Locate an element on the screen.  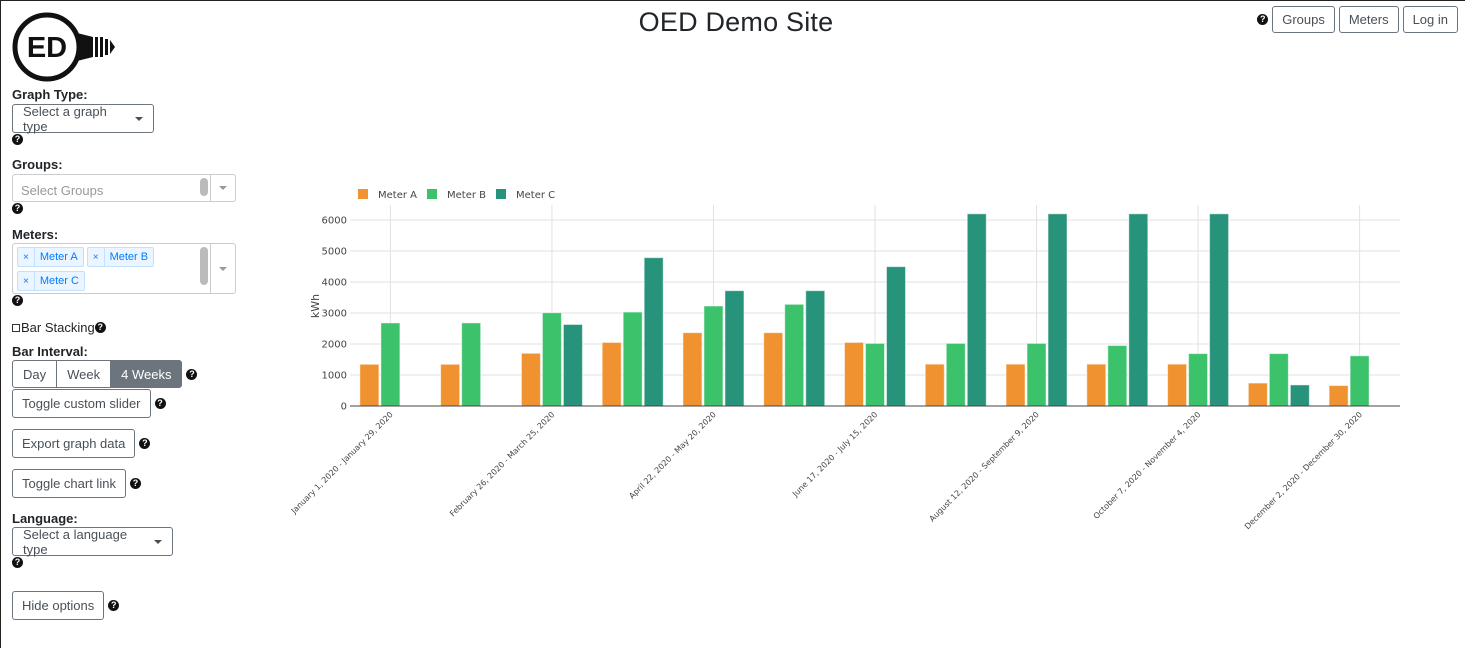
x-tick-label: October 7, 2020 - November 4, 2020 is located at coordinates (1147, 465).